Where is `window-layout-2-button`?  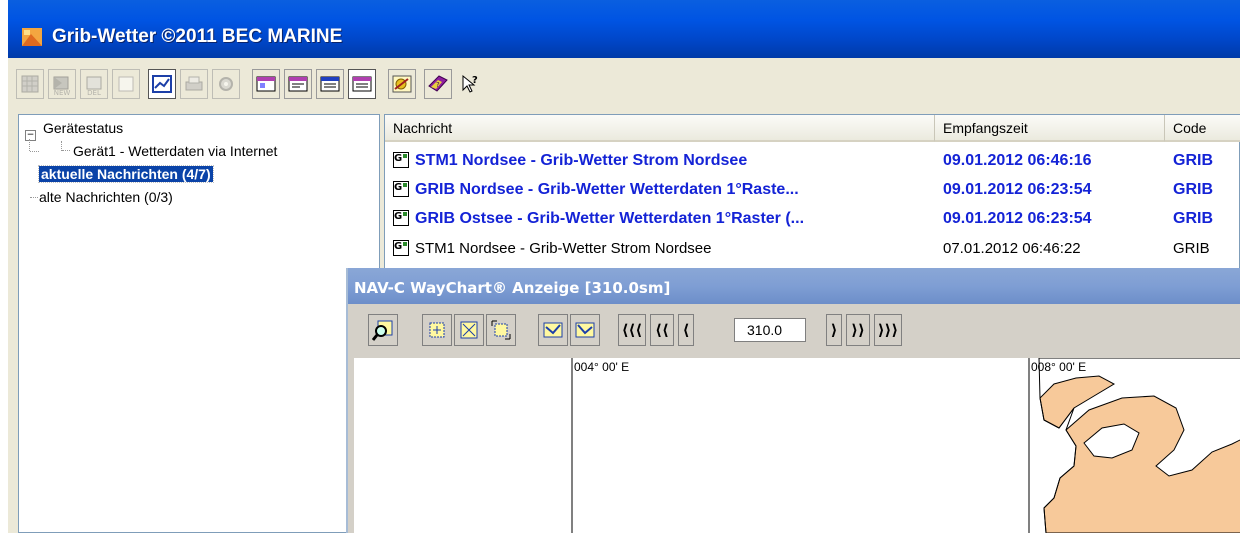 window-layout-2-button is located at coordinates (298, 84).